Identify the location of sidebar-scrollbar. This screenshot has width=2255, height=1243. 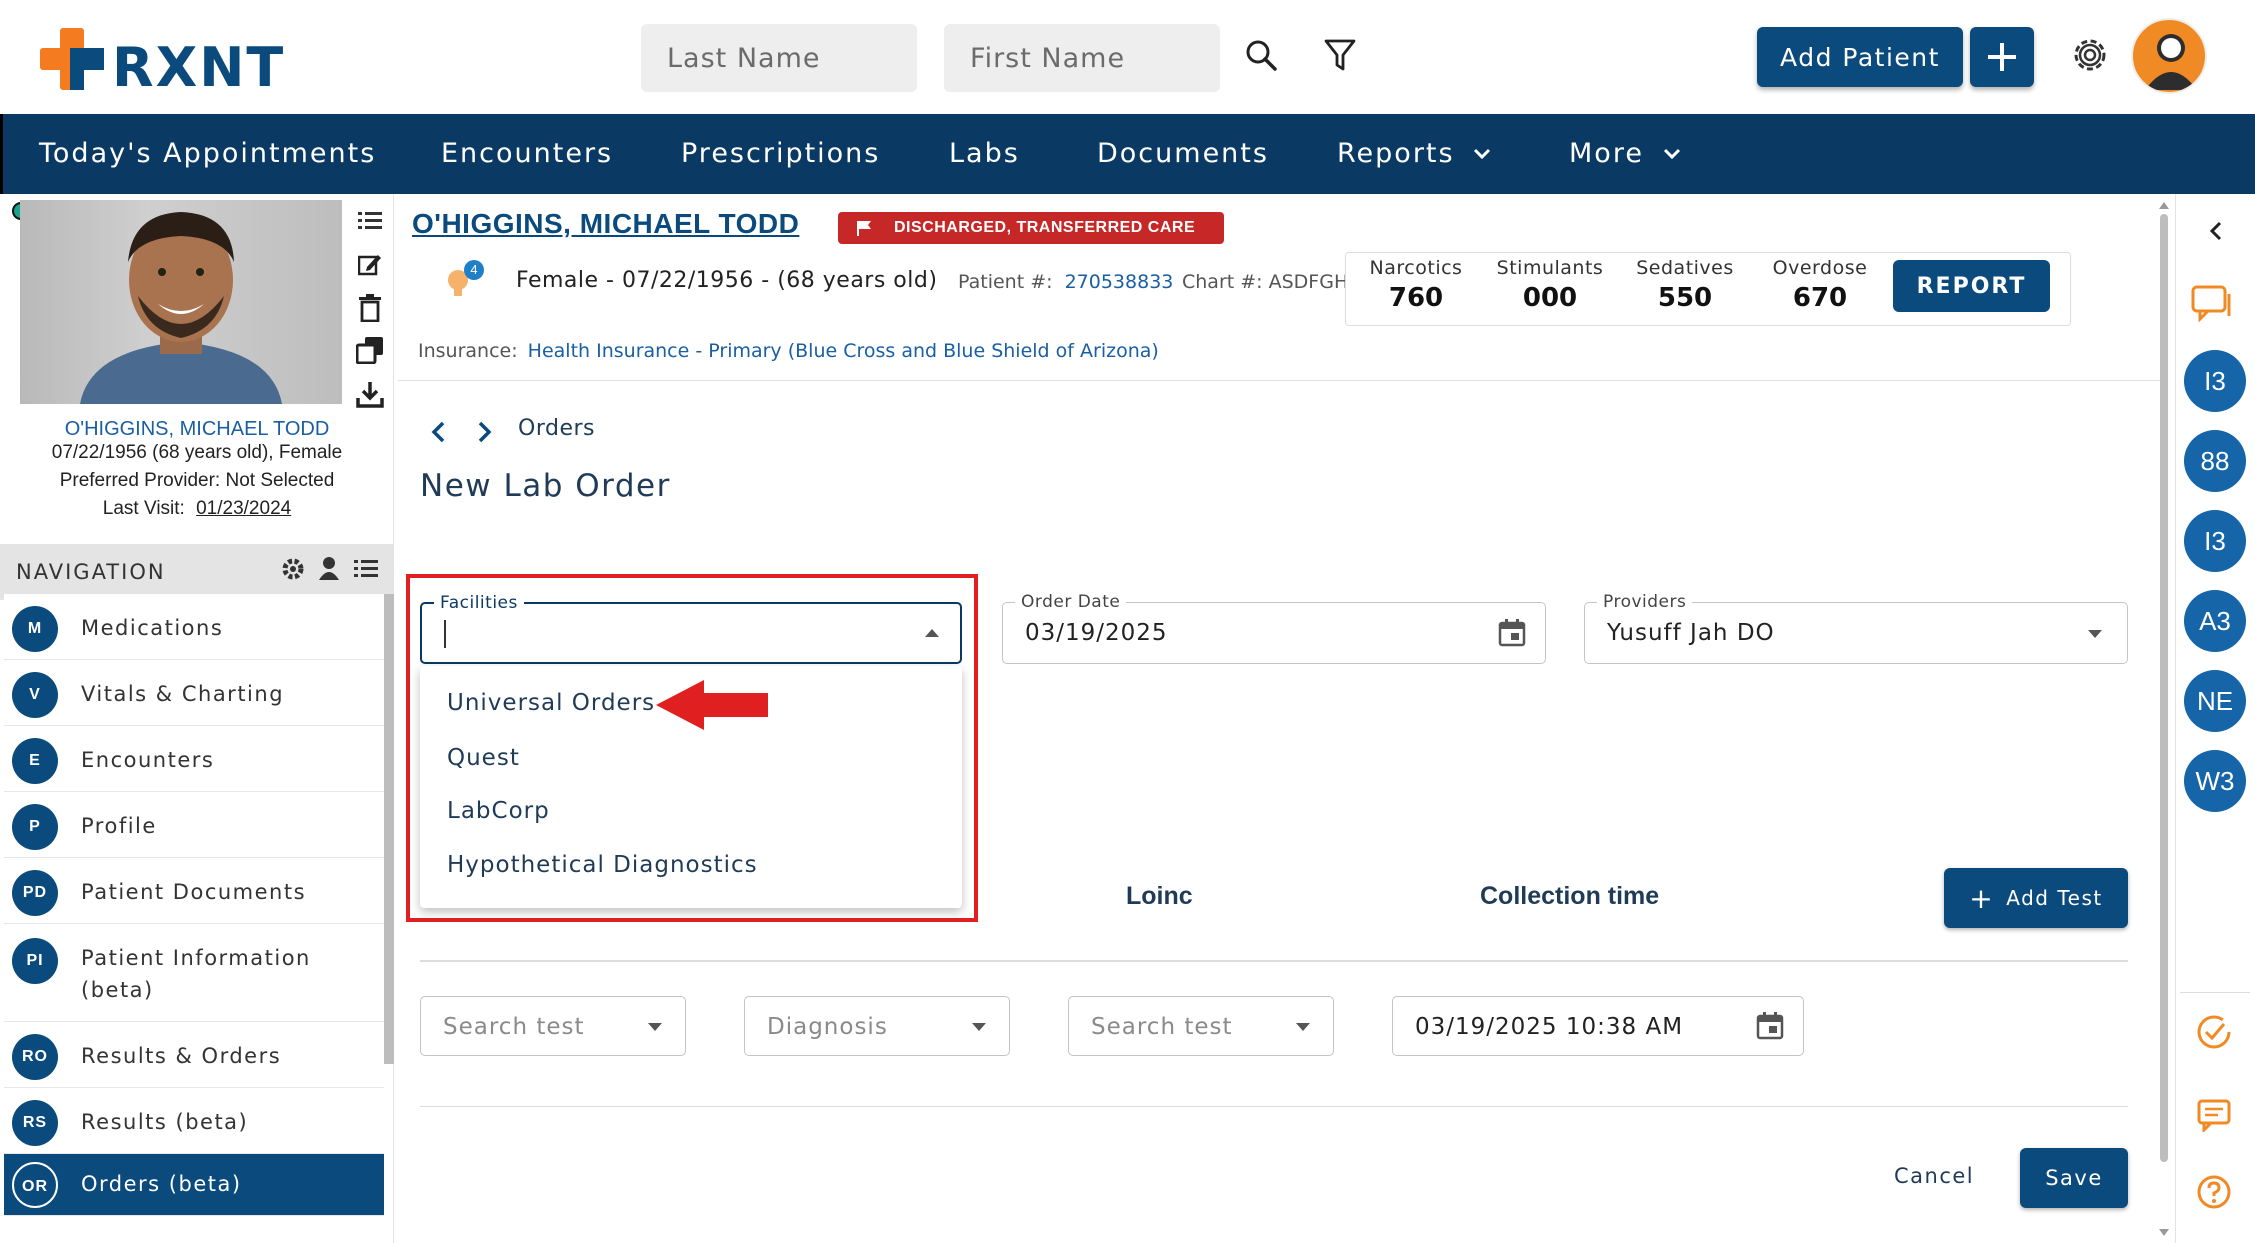
(389, 829).